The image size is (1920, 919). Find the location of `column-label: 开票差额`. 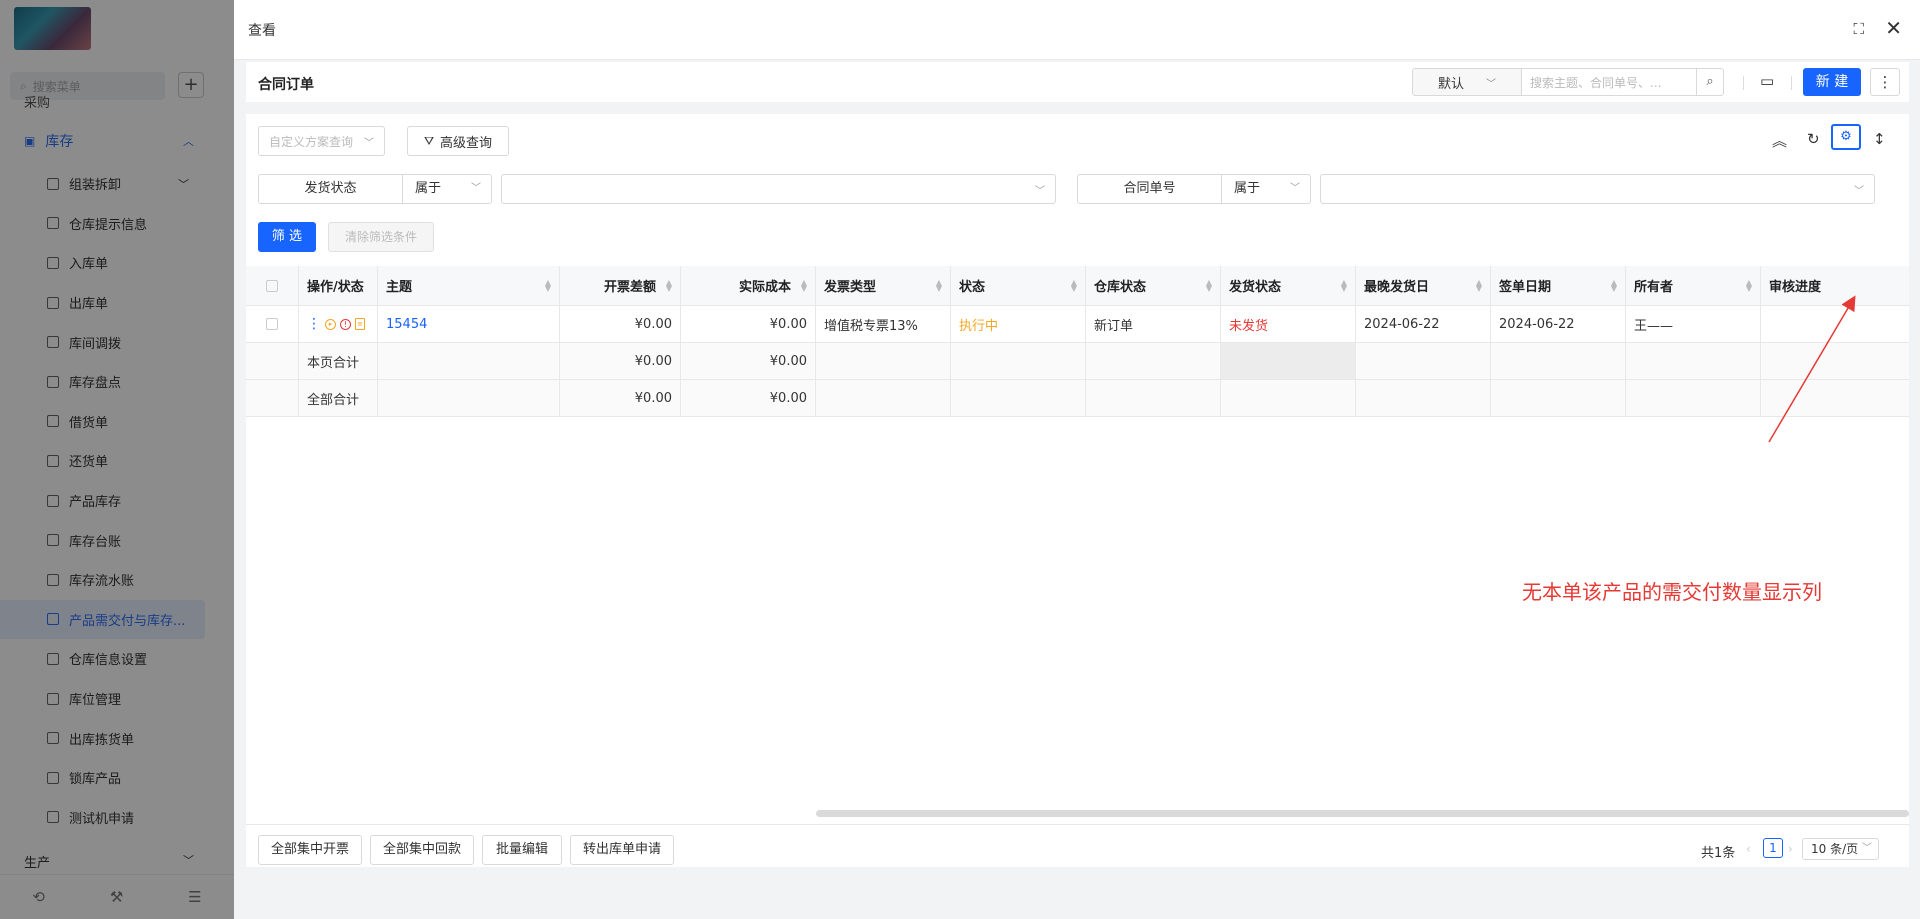

column-label: 开票差额 is located at coordinates (629, 287).